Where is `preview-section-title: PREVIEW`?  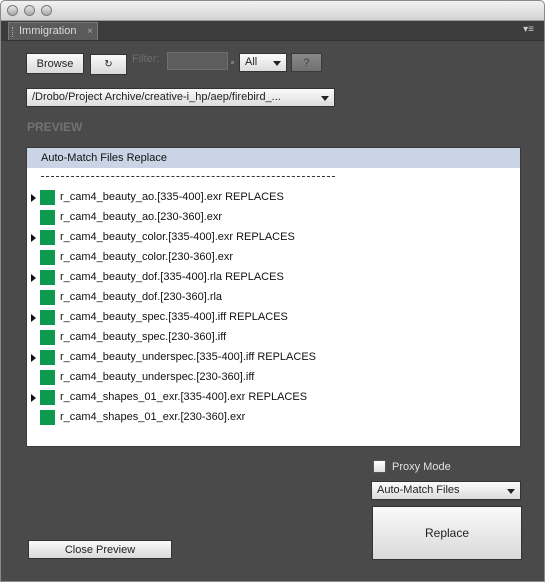 preview-section-title: PREVIEW is located at coordinates (55, 127).